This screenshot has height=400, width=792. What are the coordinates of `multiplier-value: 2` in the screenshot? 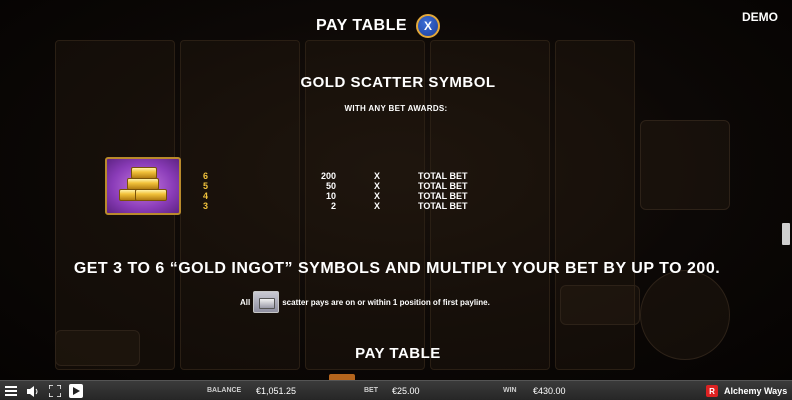 It's located at (333, 206).